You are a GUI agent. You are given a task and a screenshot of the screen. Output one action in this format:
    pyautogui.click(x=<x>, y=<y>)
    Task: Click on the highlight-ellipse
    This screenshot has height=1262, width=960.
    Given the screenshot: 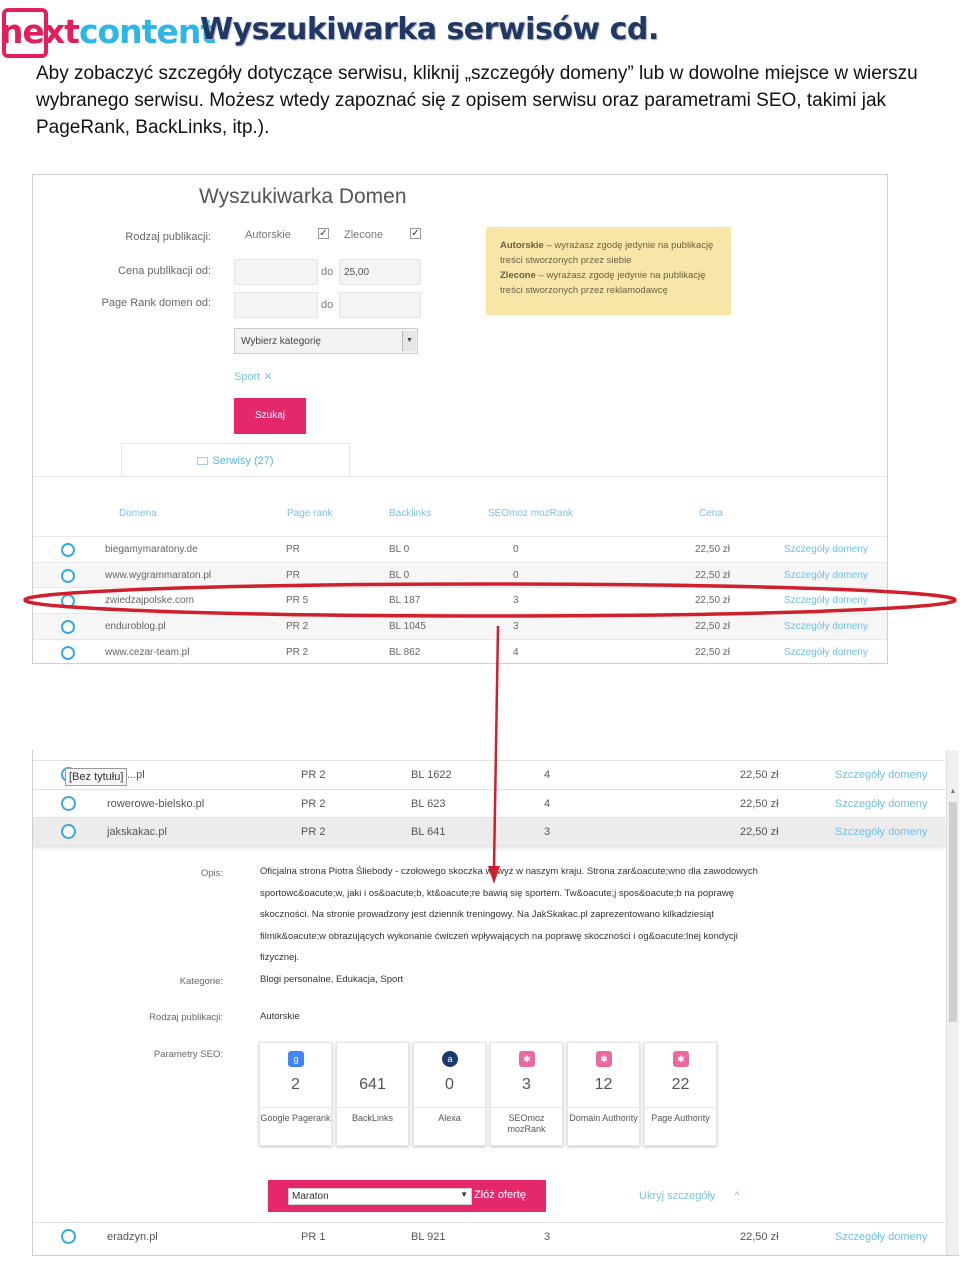 What is the action you would take?
    pyautogui.click(x=490, y=600)
    